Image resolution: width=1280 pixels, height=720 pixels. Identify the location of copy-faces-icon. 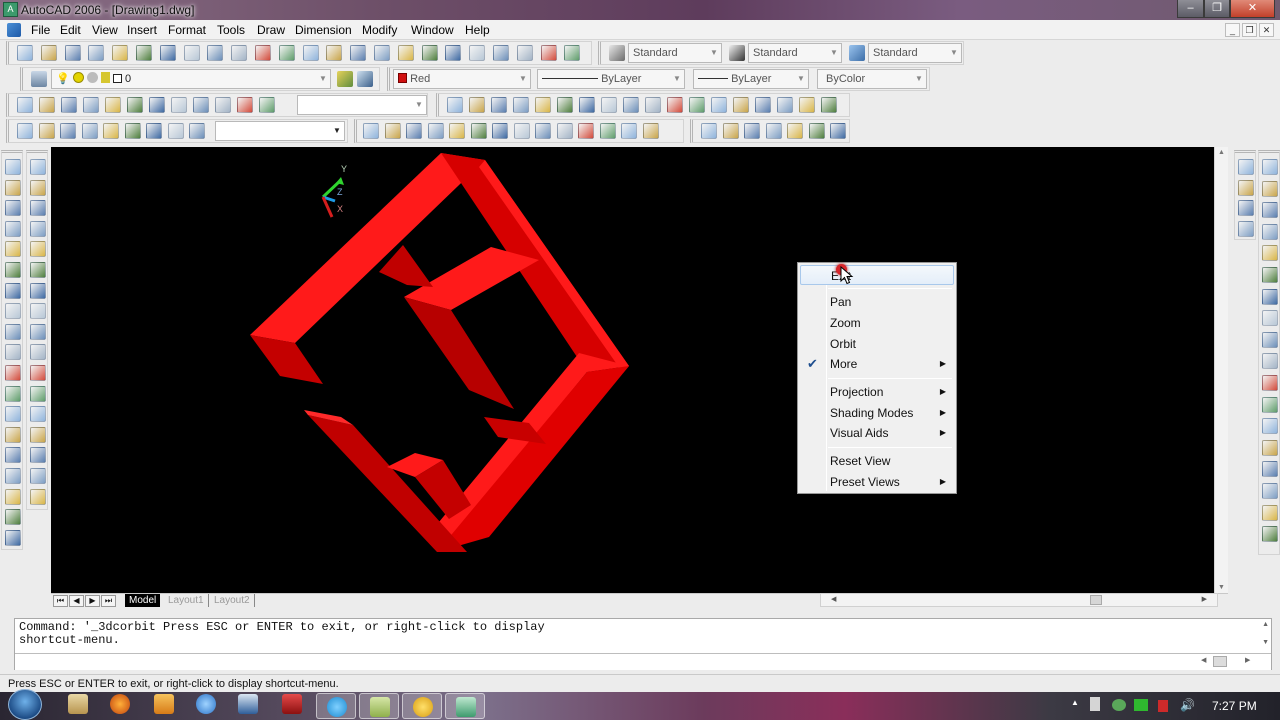
(653, 105).